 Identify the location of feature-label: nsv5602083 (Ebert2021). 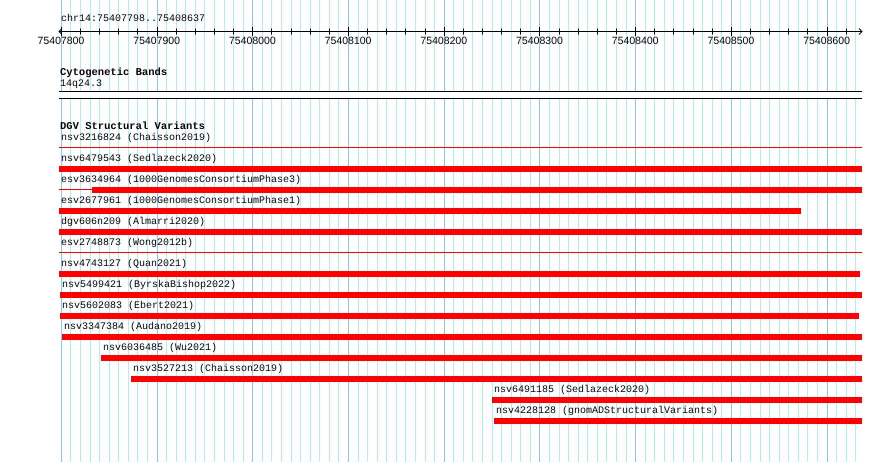
(128, 307).